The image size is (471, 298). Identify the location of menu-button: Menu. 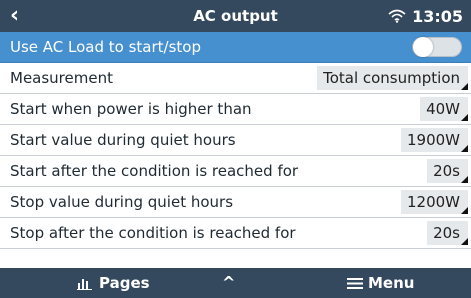
(380, 283).